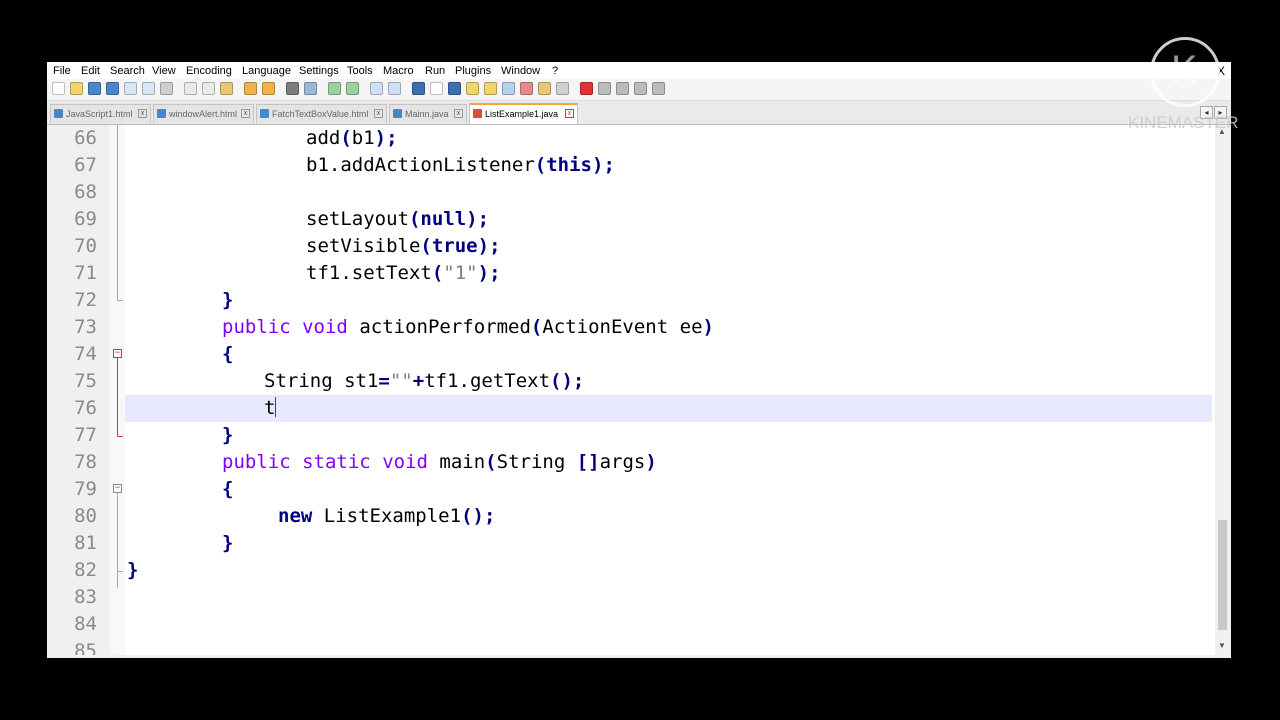 This screenshot has height=720, width=1280. What do you see at coordinates (352, 88) in the screenshot?
I see `zoom-out-icon` at bounding box center [352, 88].